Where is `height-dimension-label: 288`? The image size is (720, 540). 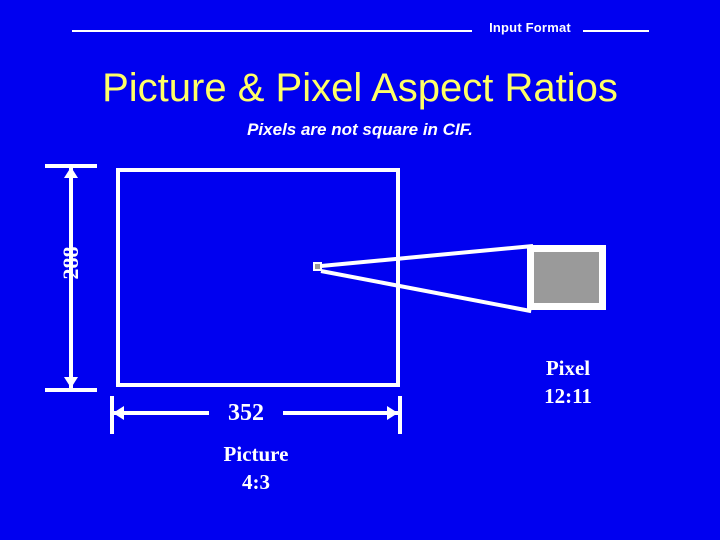
height-dimension-label: 288 is located at coordinates (70, 263).